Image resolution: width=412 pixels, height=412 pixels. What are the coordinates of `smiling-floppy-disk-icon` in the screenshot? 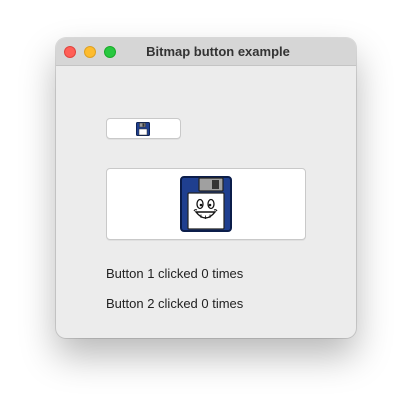 It's located at (206, 204).